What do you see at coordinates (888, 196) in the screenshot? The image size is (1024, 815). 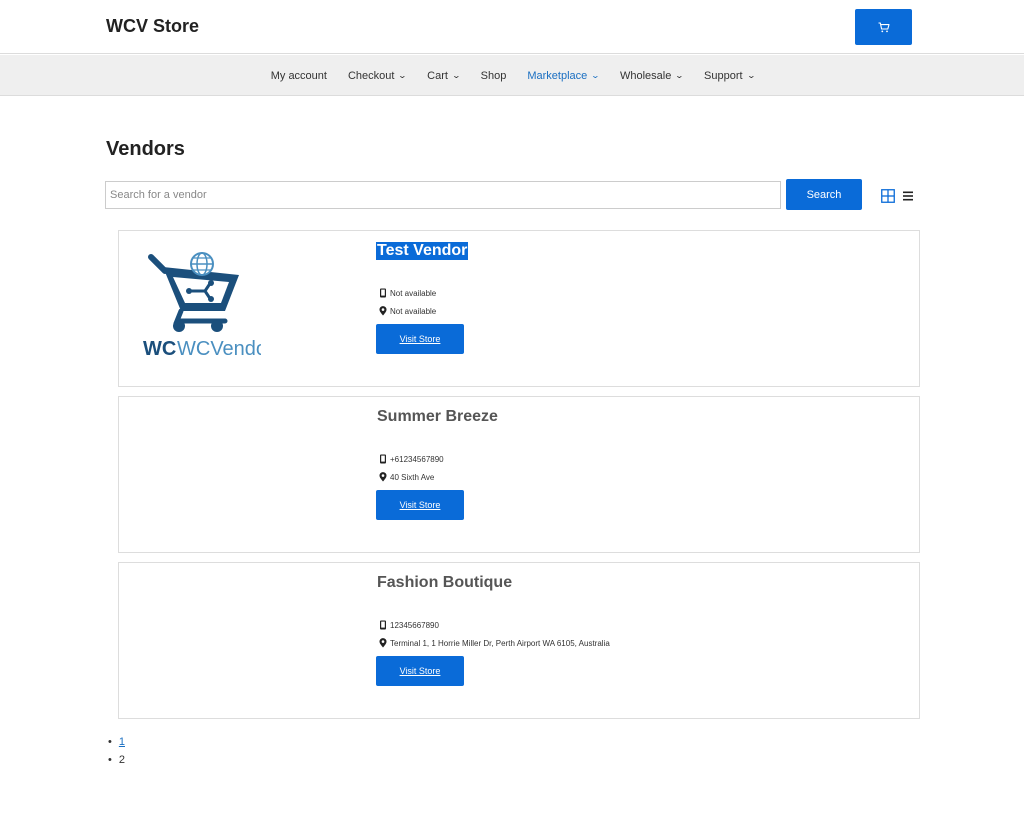 I see `grid-view-icon` at bounding box center [888, 196].